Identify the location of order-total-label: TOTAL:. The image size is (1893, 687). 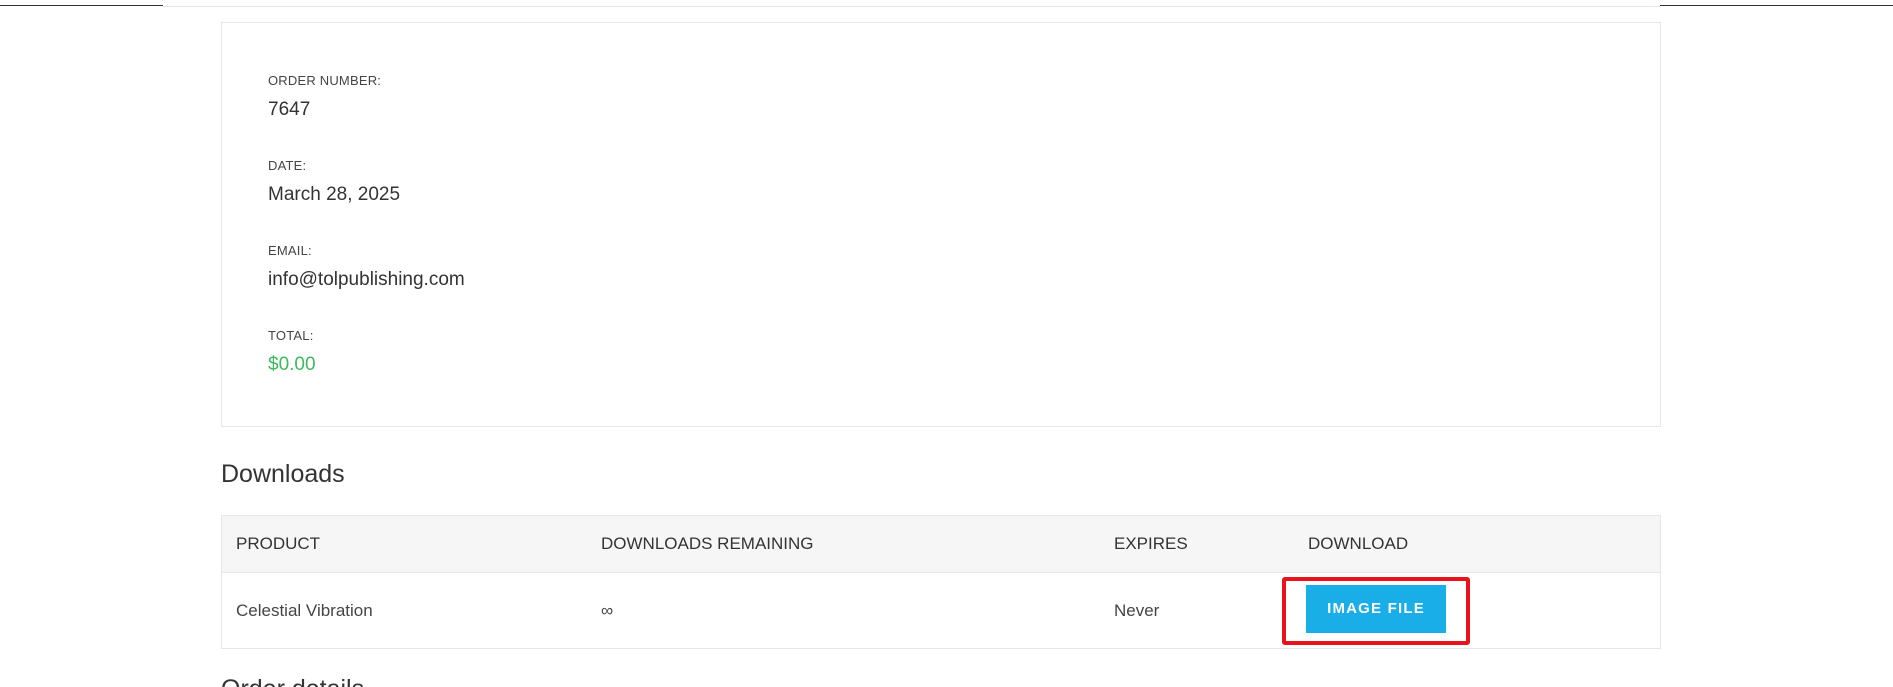
(291, 335).